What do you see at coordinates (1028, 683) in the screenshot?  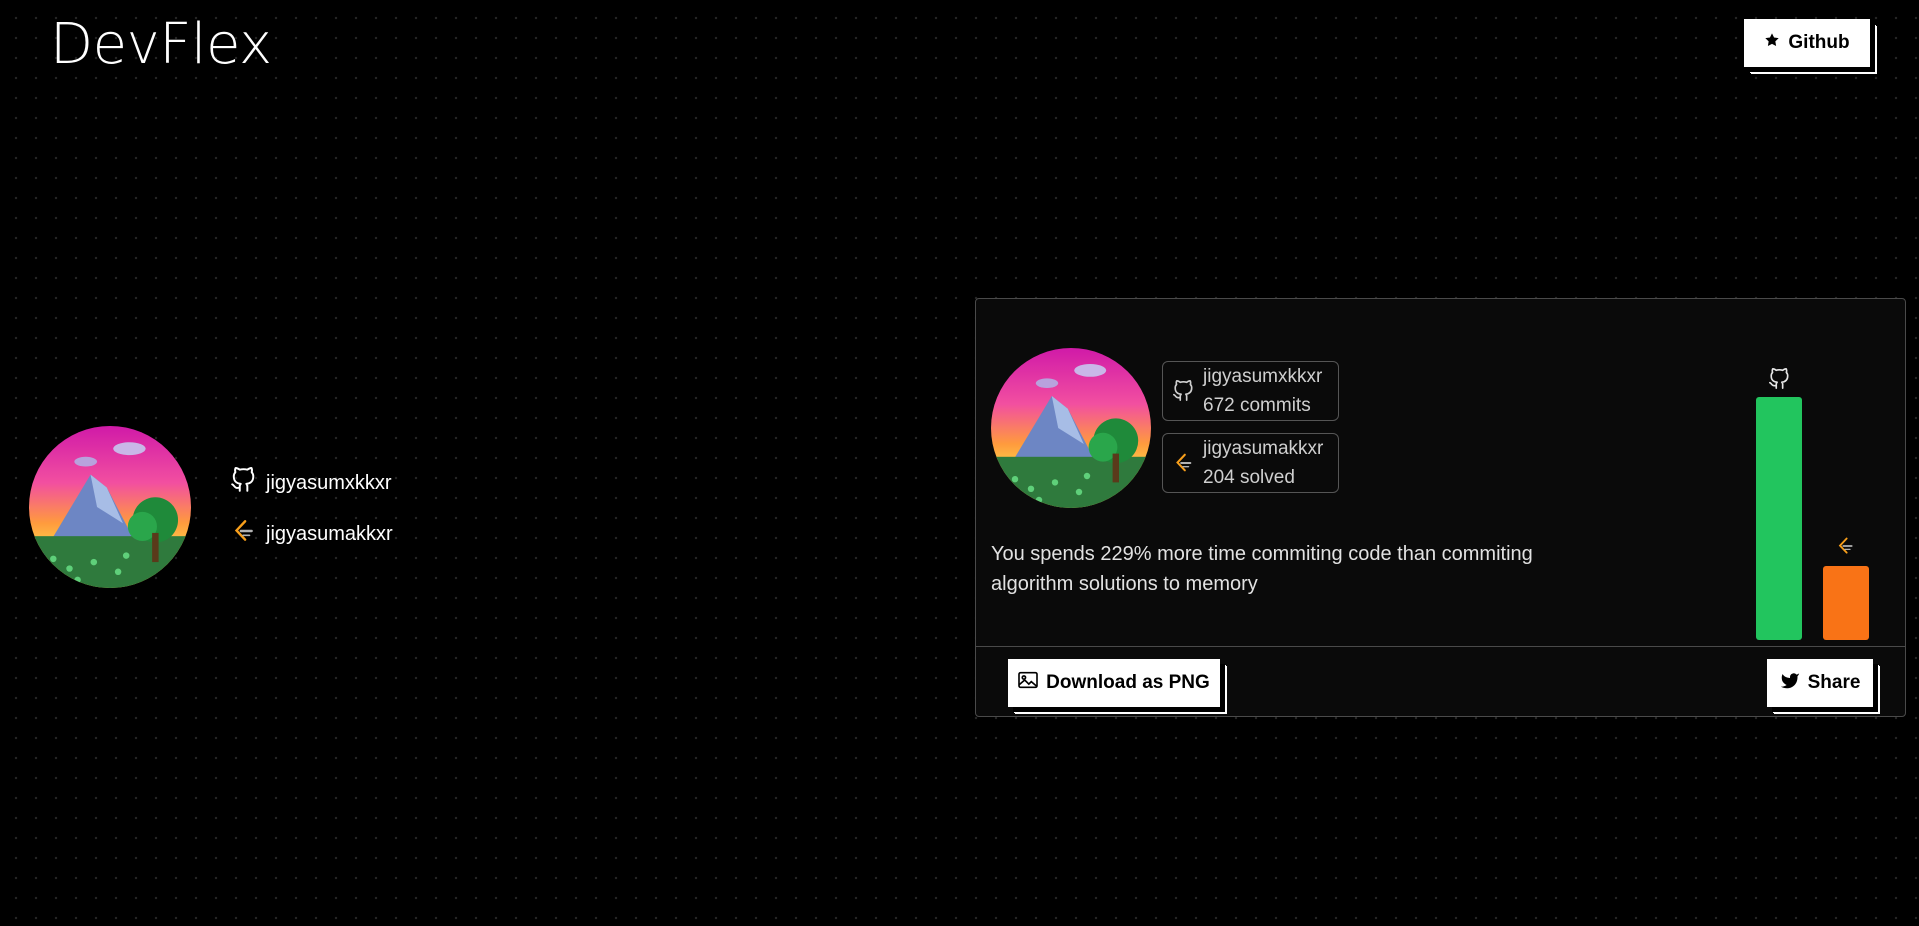 I see `image-icon` at bounding box center [1028, 683].